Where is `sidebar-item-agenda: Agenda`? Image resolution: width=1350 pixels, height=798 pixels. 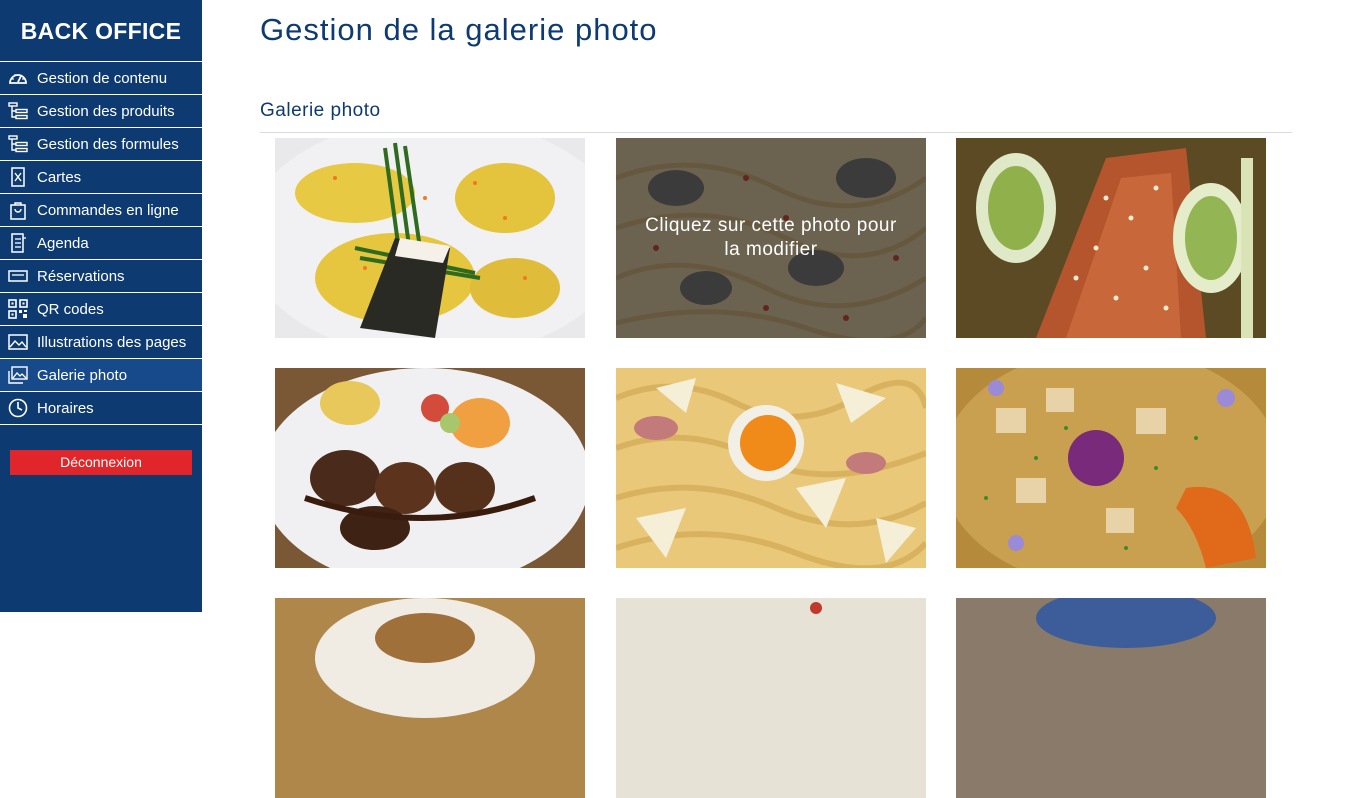
sidebar-item-agenda: Agenda is located at coordinates (101, 243).